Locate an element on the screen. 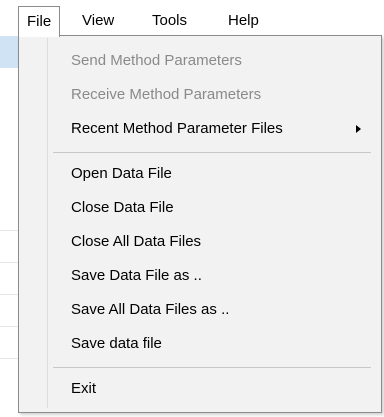  menu-item-label: Send Method Parameters is located at coordinates (156, 60).